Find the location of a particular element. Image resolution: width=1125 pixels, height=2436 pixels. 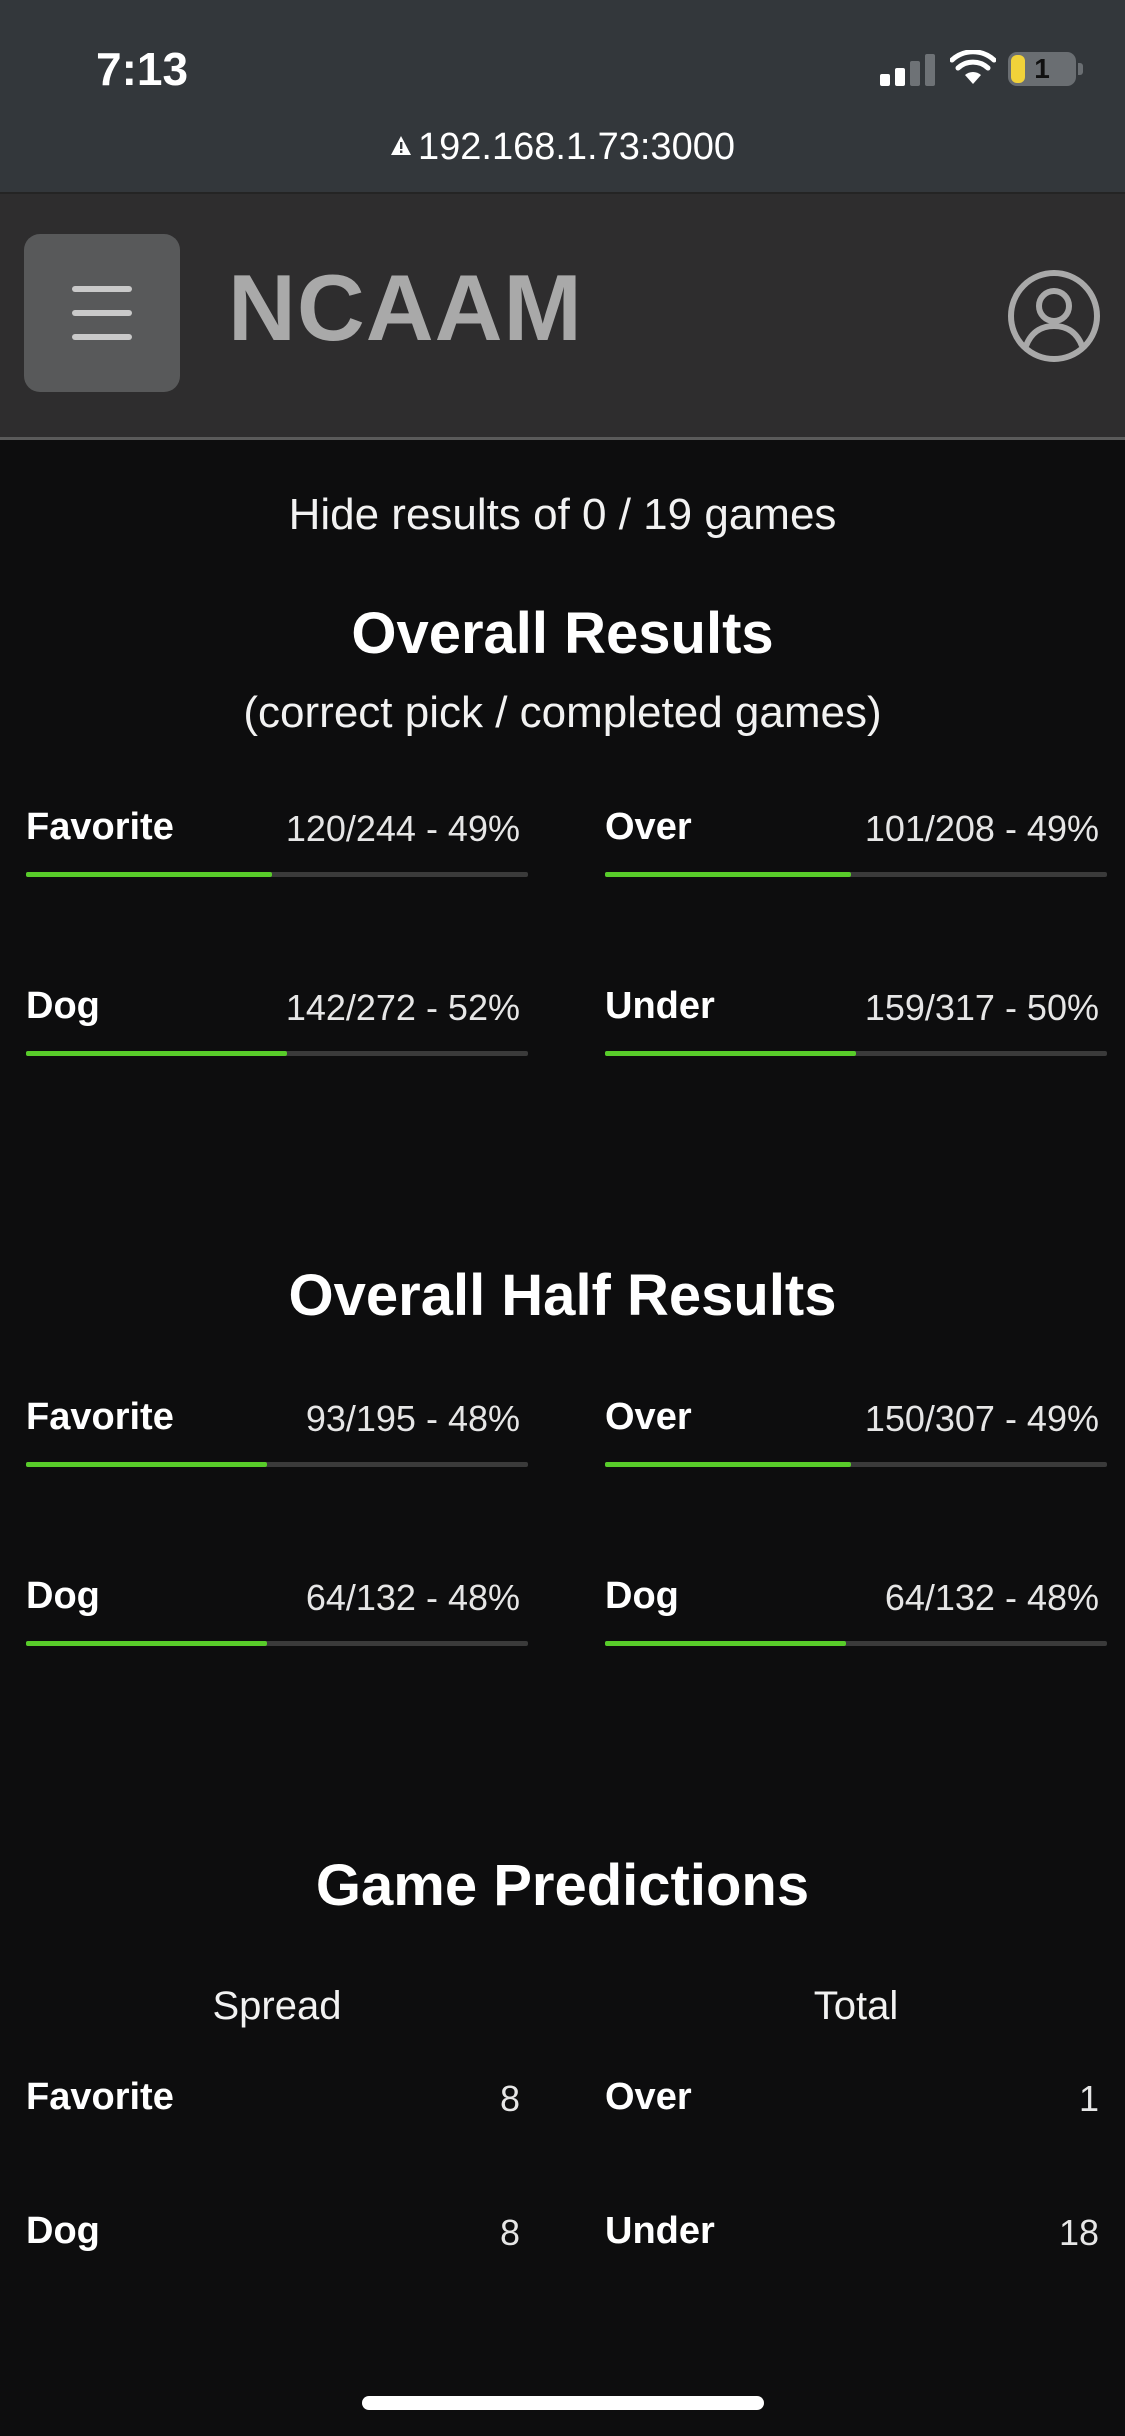

status-time: 7:13 is located at coordinates (142, 69).